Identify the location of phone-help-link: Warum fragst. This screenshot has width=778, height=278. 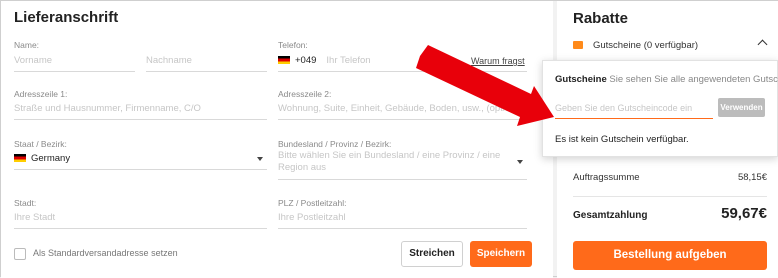
(498, 61).